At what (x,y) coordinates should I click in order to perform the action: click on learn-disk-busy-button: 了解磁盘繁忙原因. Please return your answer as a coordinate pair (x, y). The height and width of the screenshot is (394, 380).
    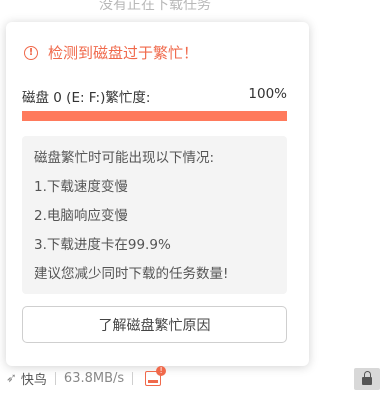
    Looking at the image, I should click on (154, 324).